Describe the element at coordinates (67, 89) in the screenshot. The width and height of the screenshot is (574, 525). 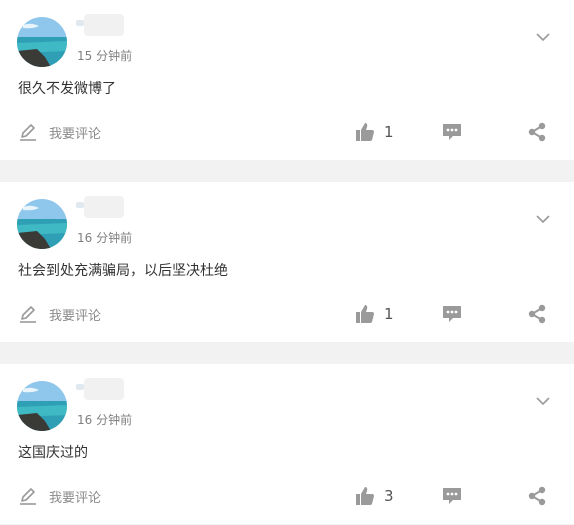
I see `post-text: 很久不发微博了` at that location.